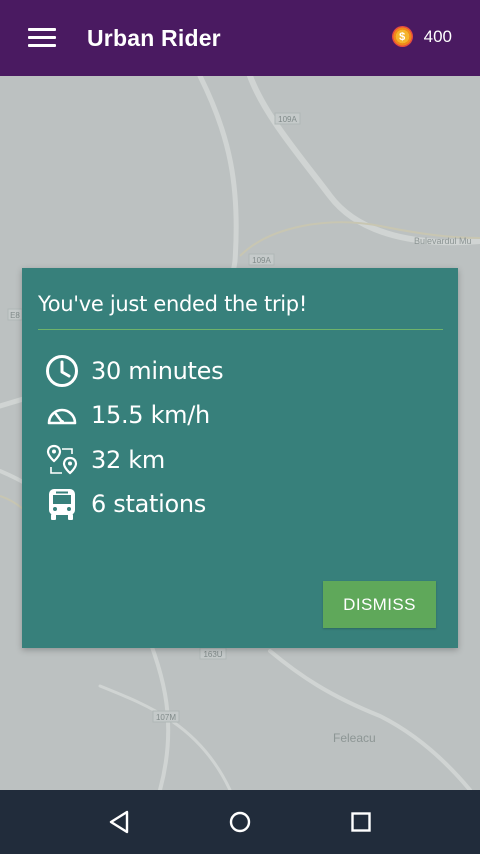  What do you see at coordinates (157, 371) in the screenshot?
I see `stat-value: 30 minutes` at bounding box center [157, 371].